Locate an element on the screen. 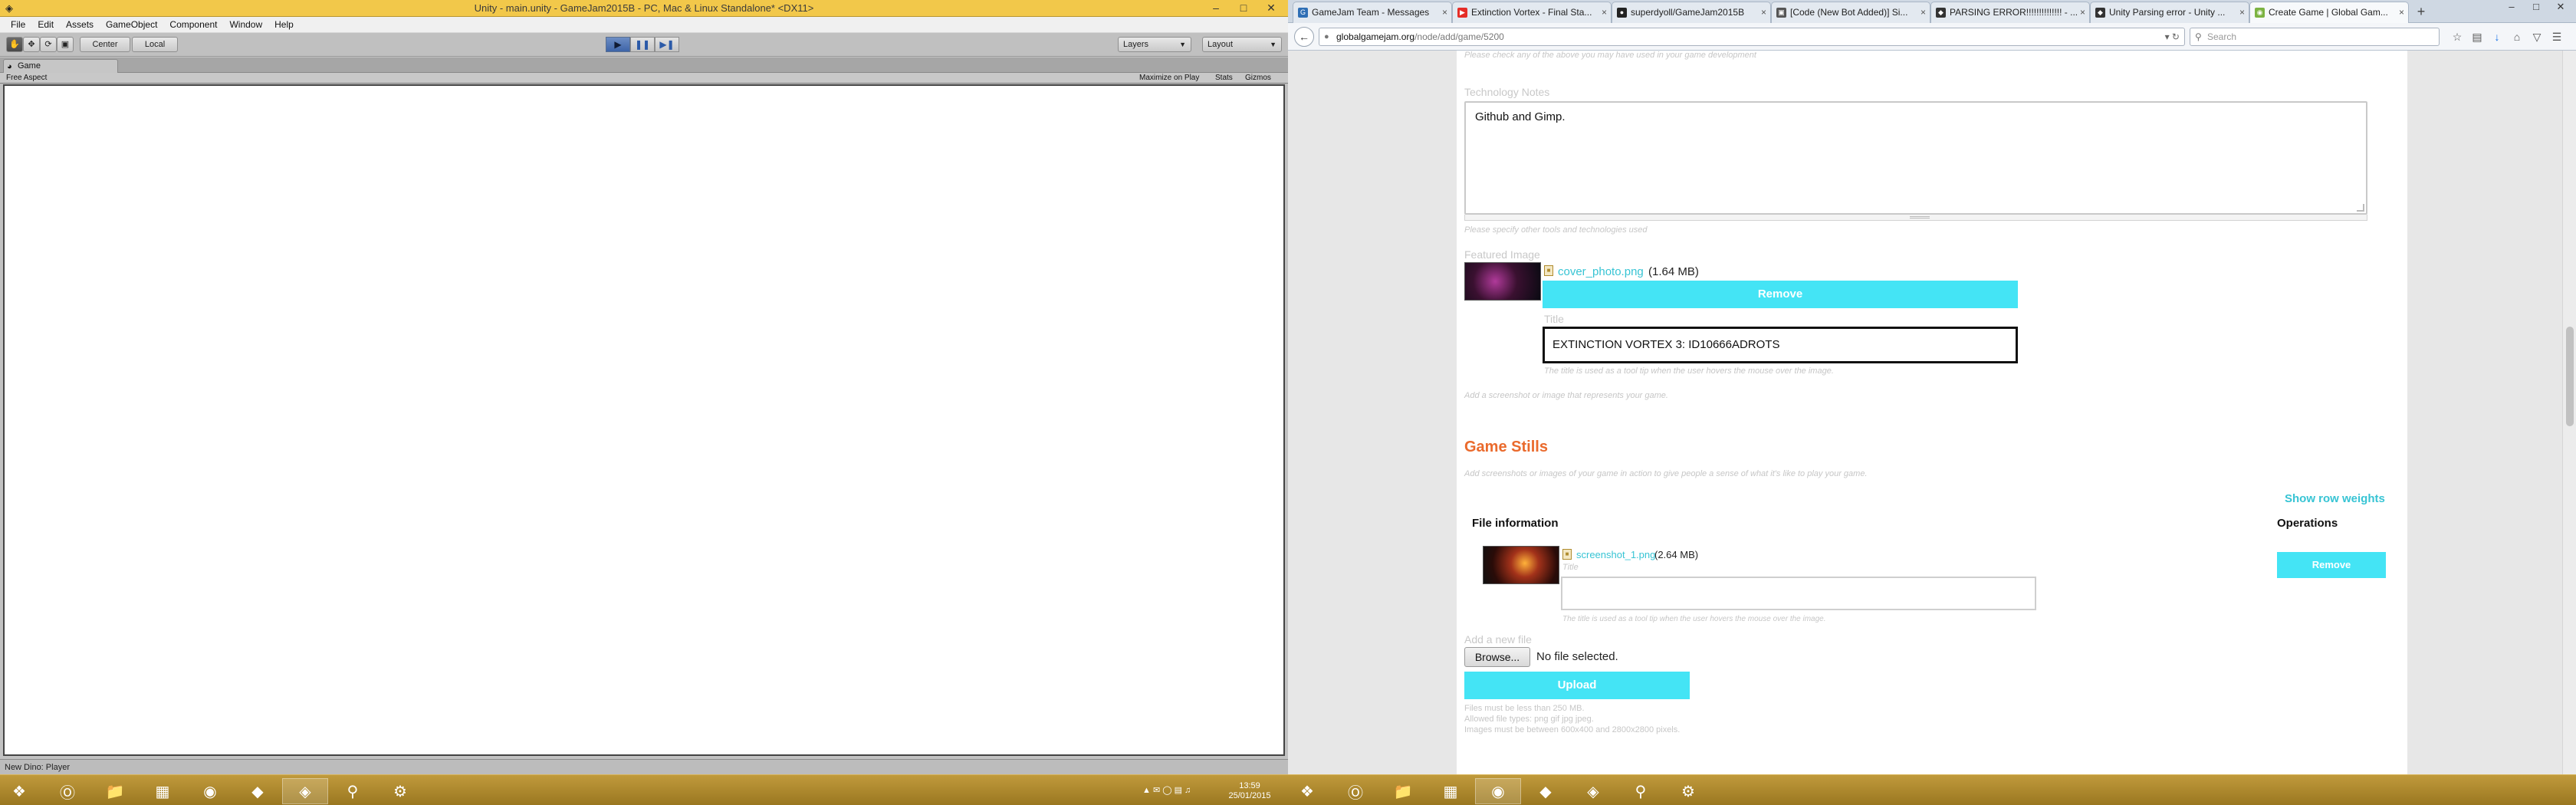 This screenshot has height=805, width=2576. step-icon: ▶❚ is located at coordinates (667, 44).